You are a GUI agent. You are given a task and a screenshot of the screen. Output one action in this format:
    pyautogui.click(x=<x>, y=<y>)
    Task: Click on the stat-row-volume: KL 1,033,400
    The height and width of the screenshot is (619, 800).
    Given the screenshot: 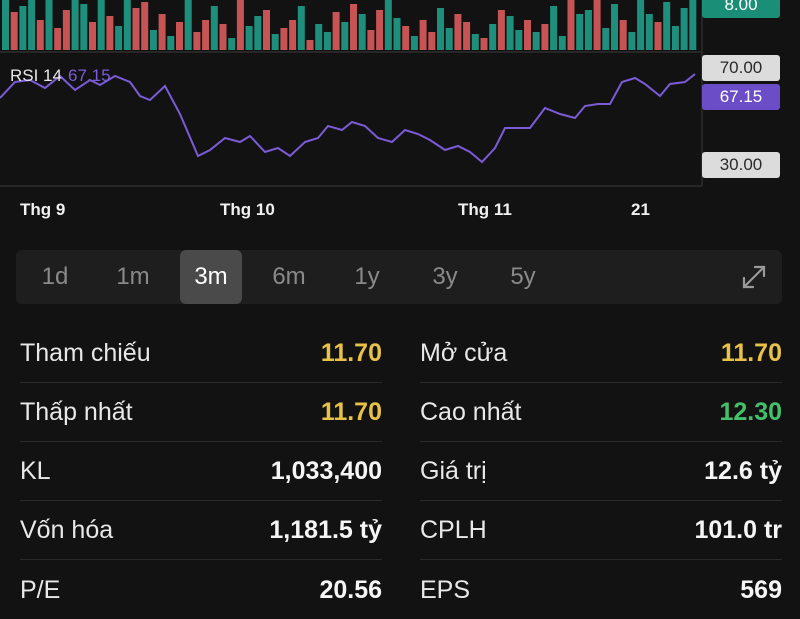 What is the action you would take?
    pyautogui.click(x=201, y=472)
    